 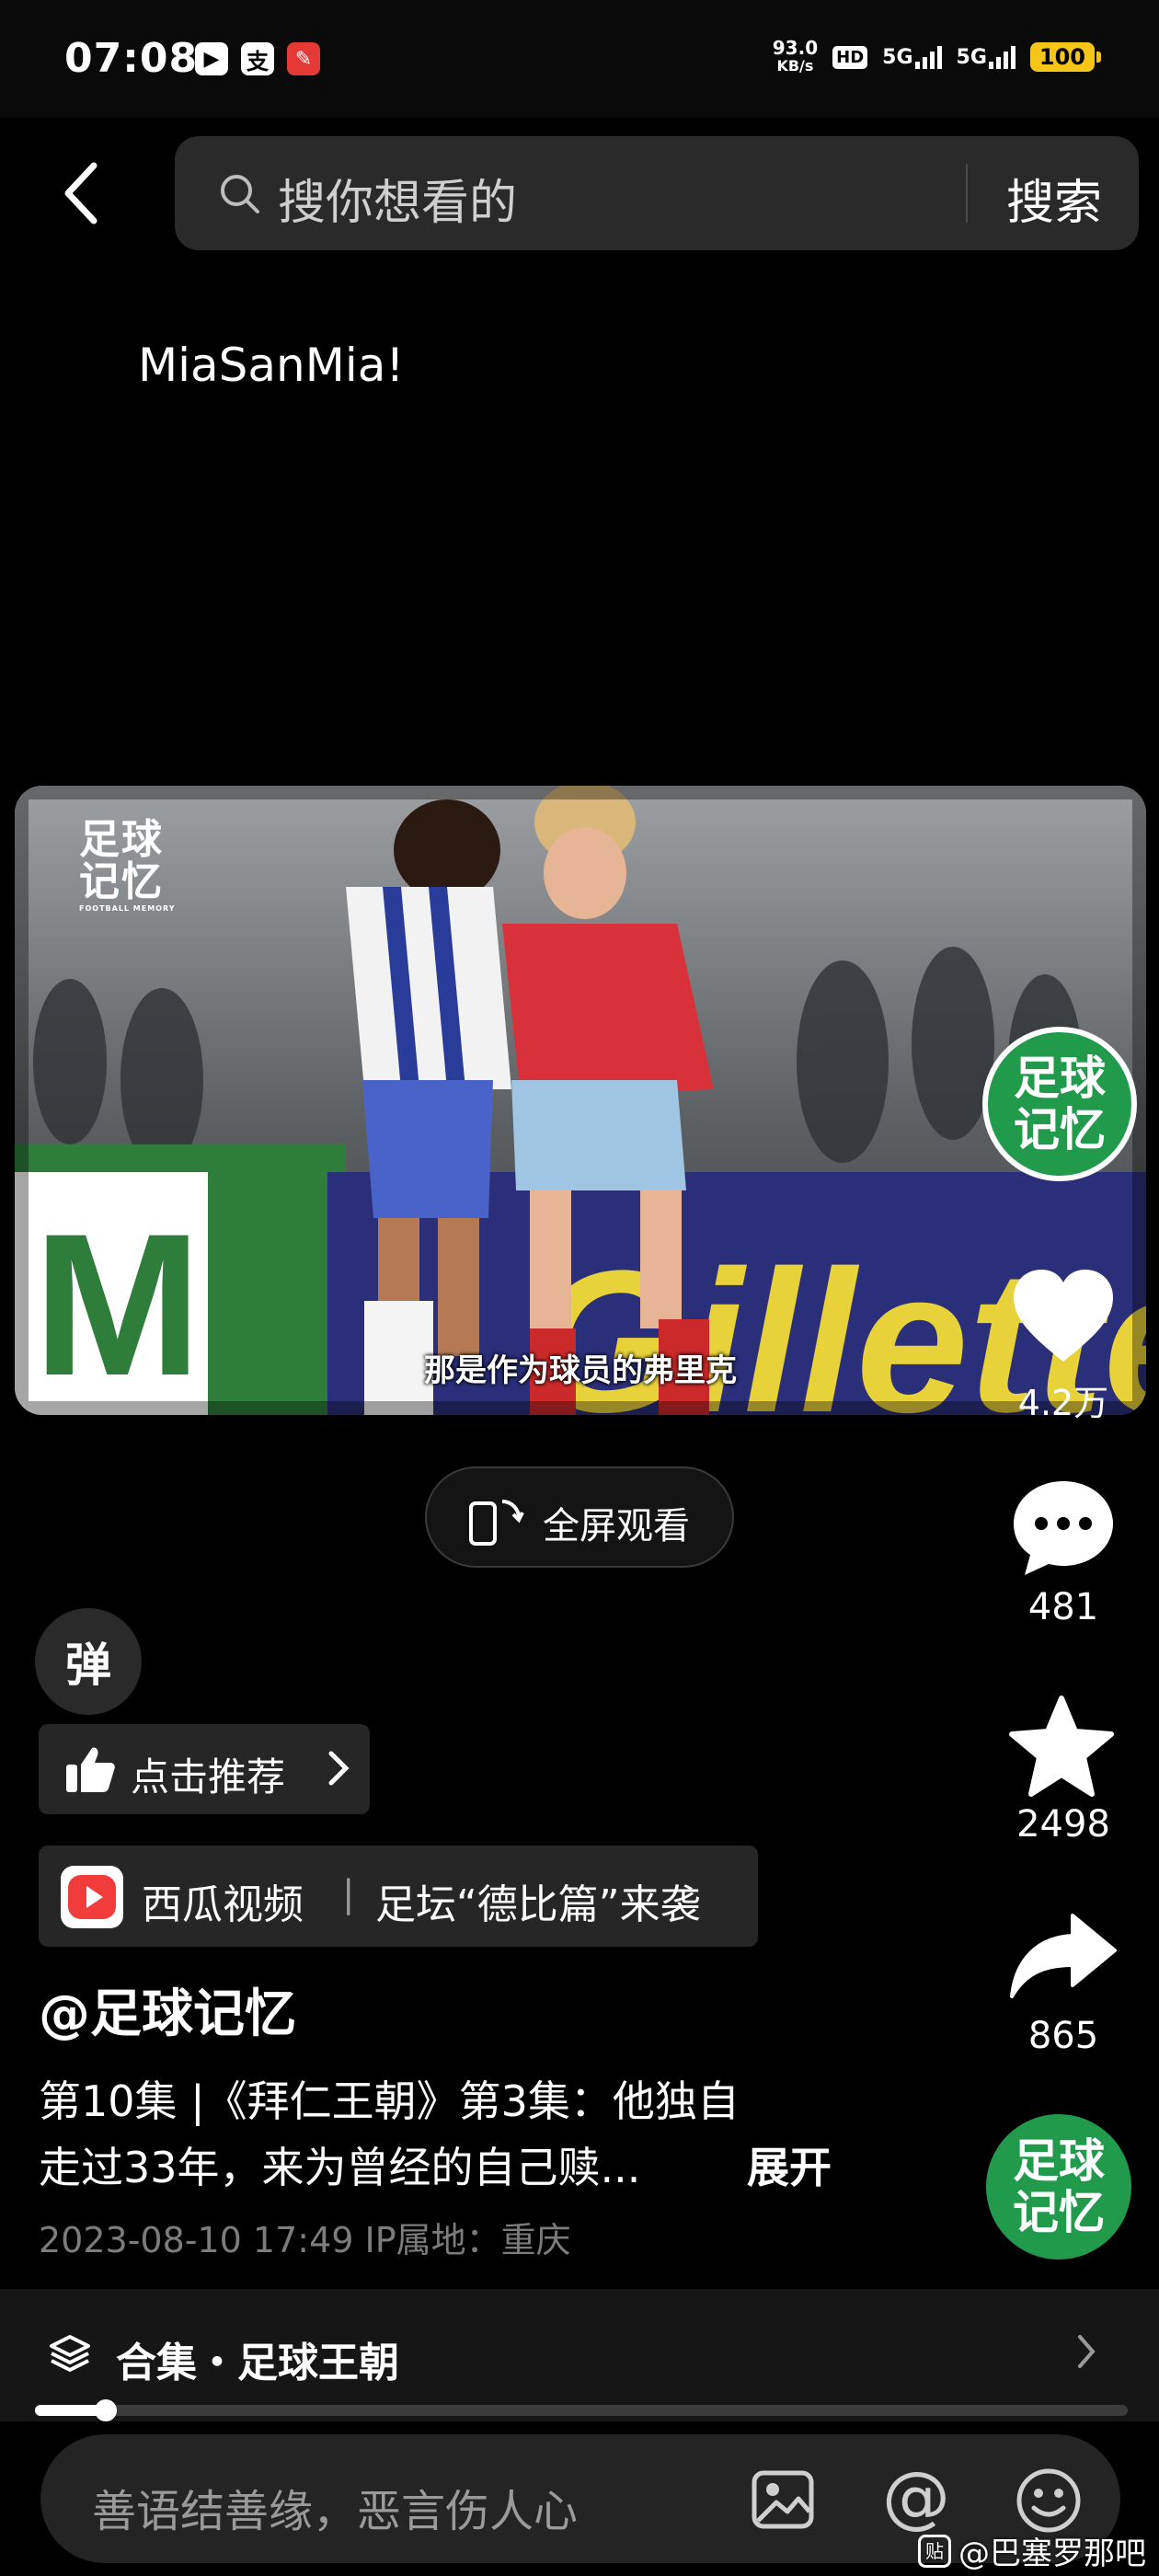 I want to click on fullscreen-button: 全屏观看, so click(x=579, y=1517).